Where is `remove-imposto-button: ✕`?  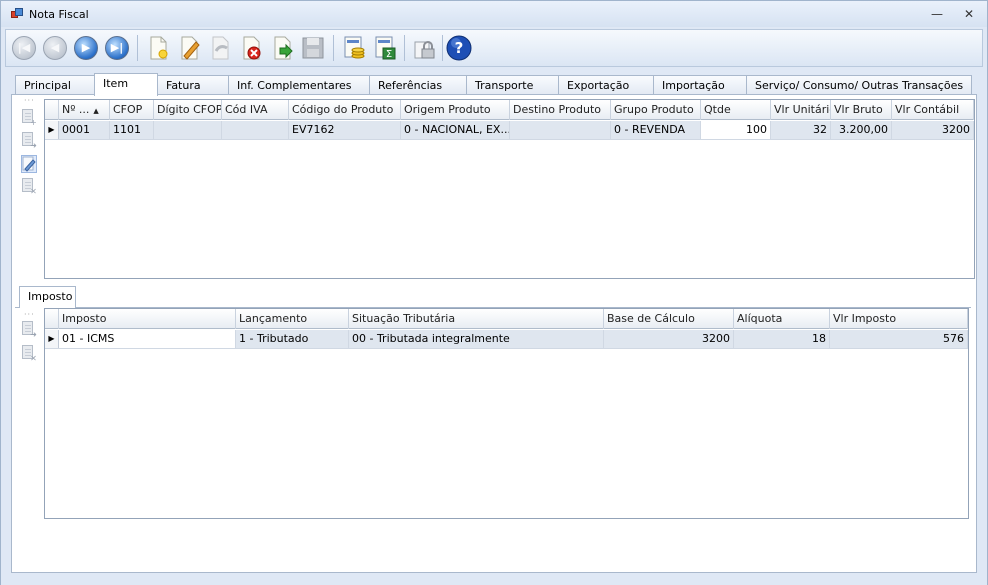 remove-imposto-button: ✕ is located at coordinates (29, 354).